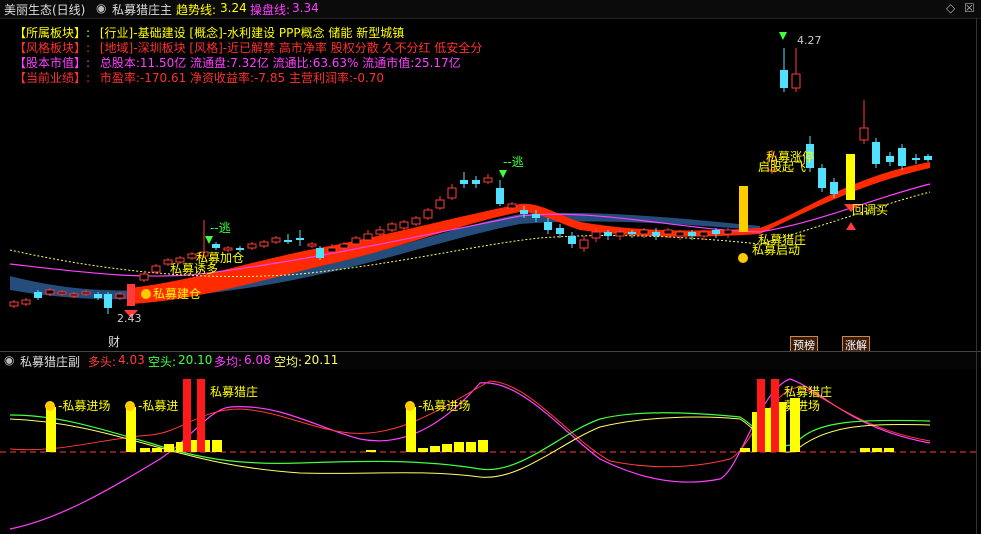 Image resolution: width=981 pixels, height=534 pixels. I want to click on chart-title-bar: 美丽生态(日线) ◉ 私募猎庄主 趋势线: 3.24 操盘线: 3.34 ◇ ☒, so click(490, 9).